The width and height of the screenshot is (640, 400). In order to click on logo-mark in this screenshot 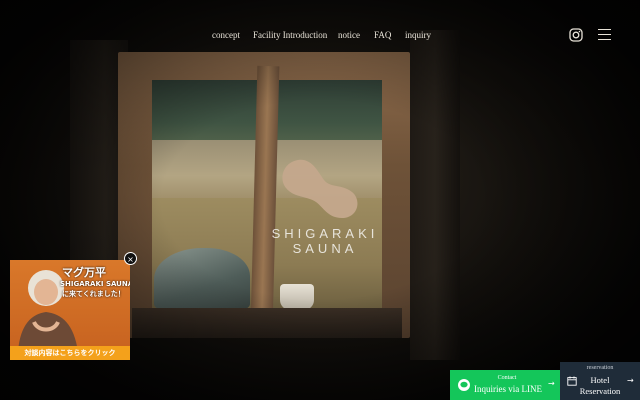, I will do `click(320, 188)`.